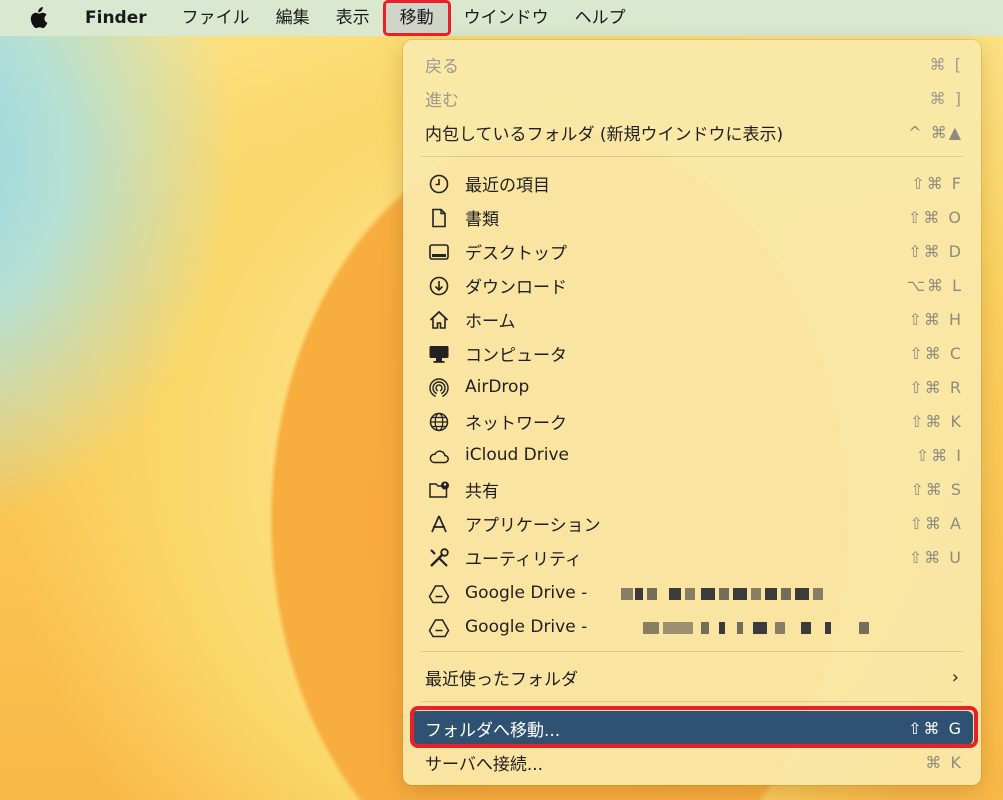 This screenshot has width=1003, height=800. Describe the element at coordinates (935, 251) in the screenshot. I see `shortcut: ⇧⌘ D` at that location.